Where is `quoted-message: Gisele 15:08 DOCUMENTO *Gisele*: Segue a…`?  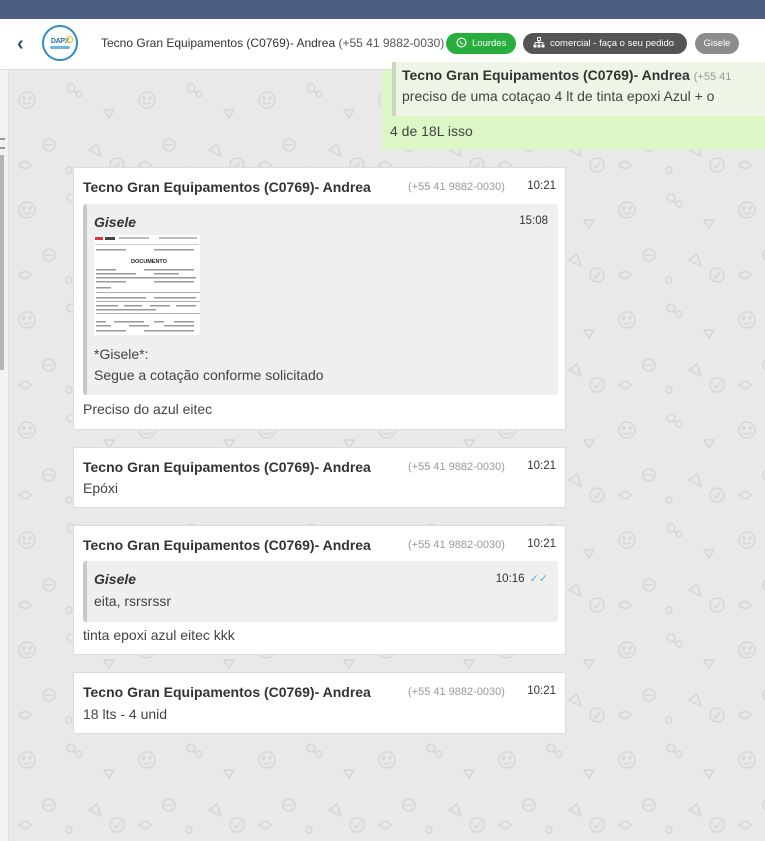
quoted-message: Gisele 15:08 DOCUMENTO *Gisele*: Segue a… is located at coordinates (320, 299).